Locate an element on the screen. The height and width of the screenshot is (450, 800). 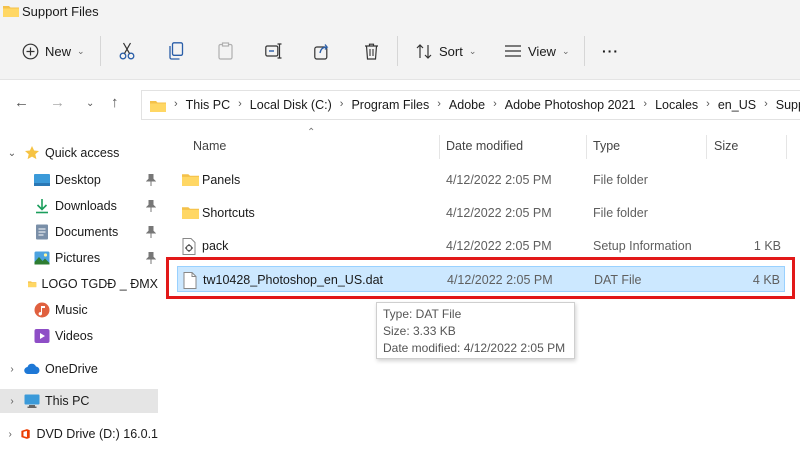
breadcrumb-item: en_US is located at coordinates (737, 105).